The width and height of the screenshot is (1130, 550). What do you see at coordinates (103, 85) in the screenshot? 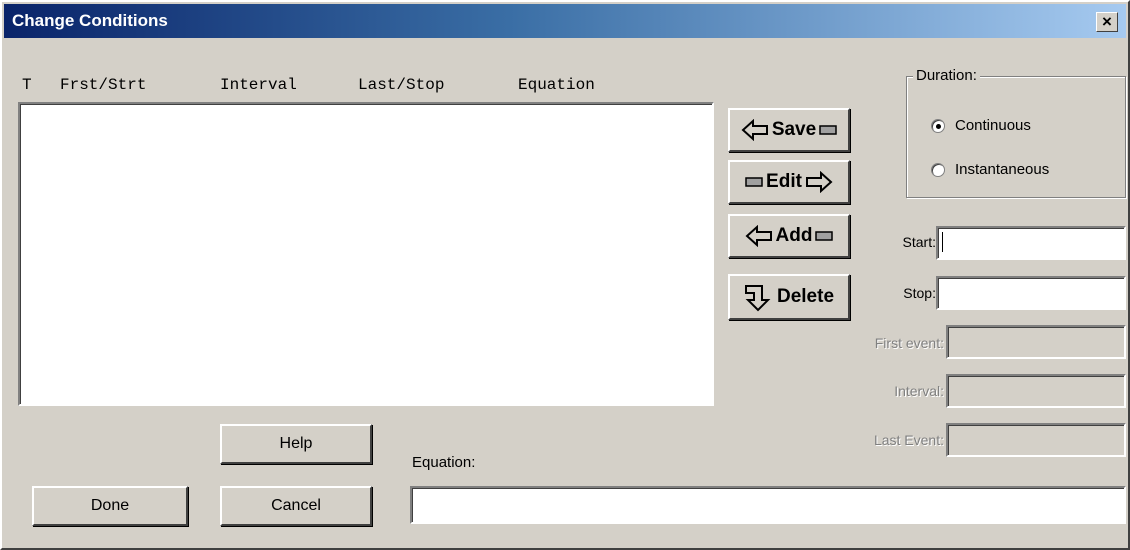
I see `column-header-first-start: Frst/Strt` at bounding box center [103, 85].